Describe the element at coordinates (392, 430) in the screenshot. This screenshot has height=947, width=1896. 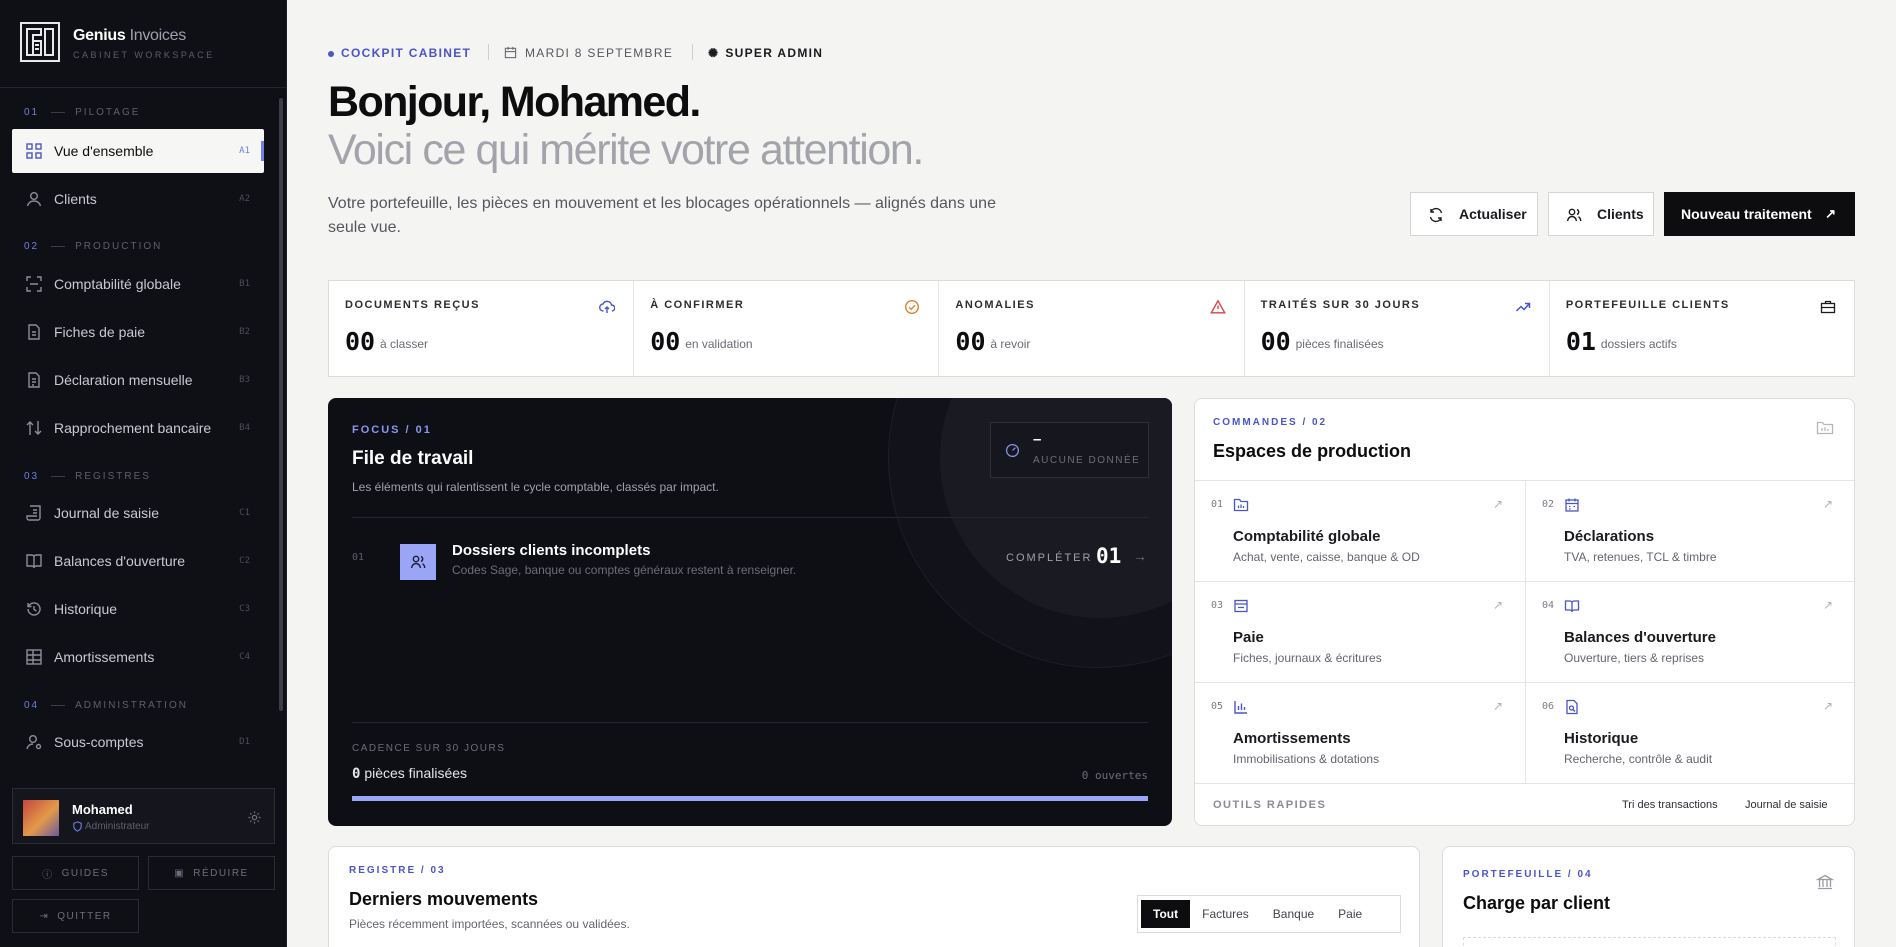
I see `focus-tag: FOCUS / 01` at that location.